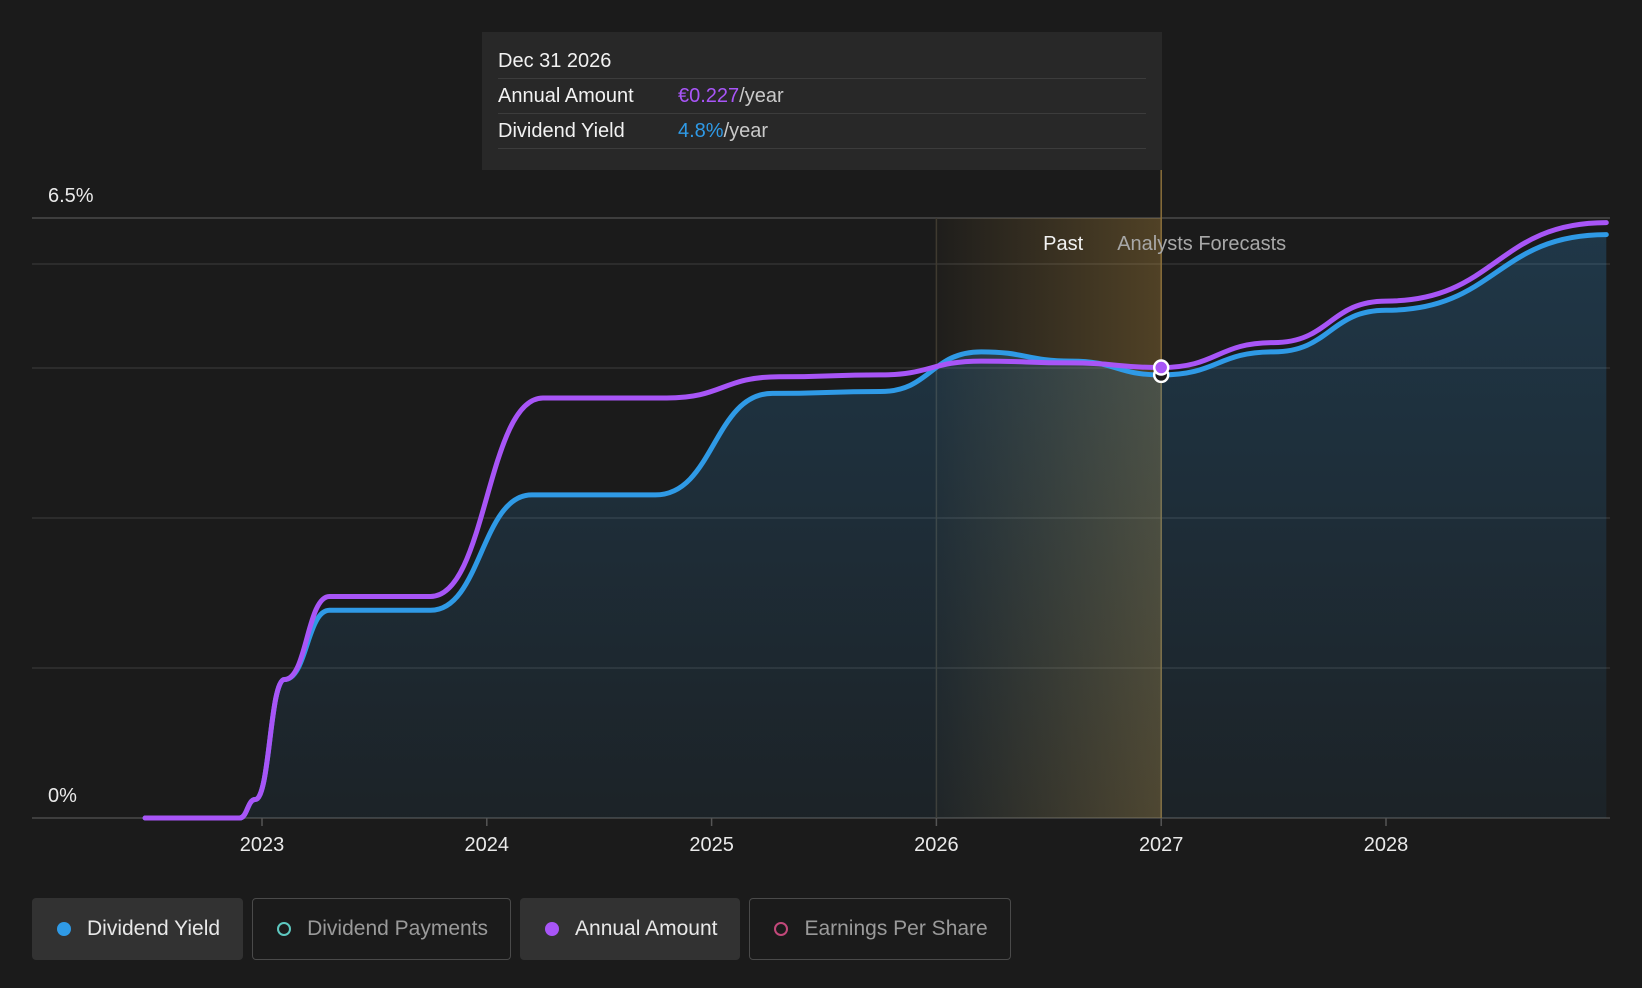 Image resolution: width=1642 pixels, height=988 pixels. Describe the element at coordinates (709, 95) in the screenshot. I see `tooltip-amount-value: €0.227` at that location.